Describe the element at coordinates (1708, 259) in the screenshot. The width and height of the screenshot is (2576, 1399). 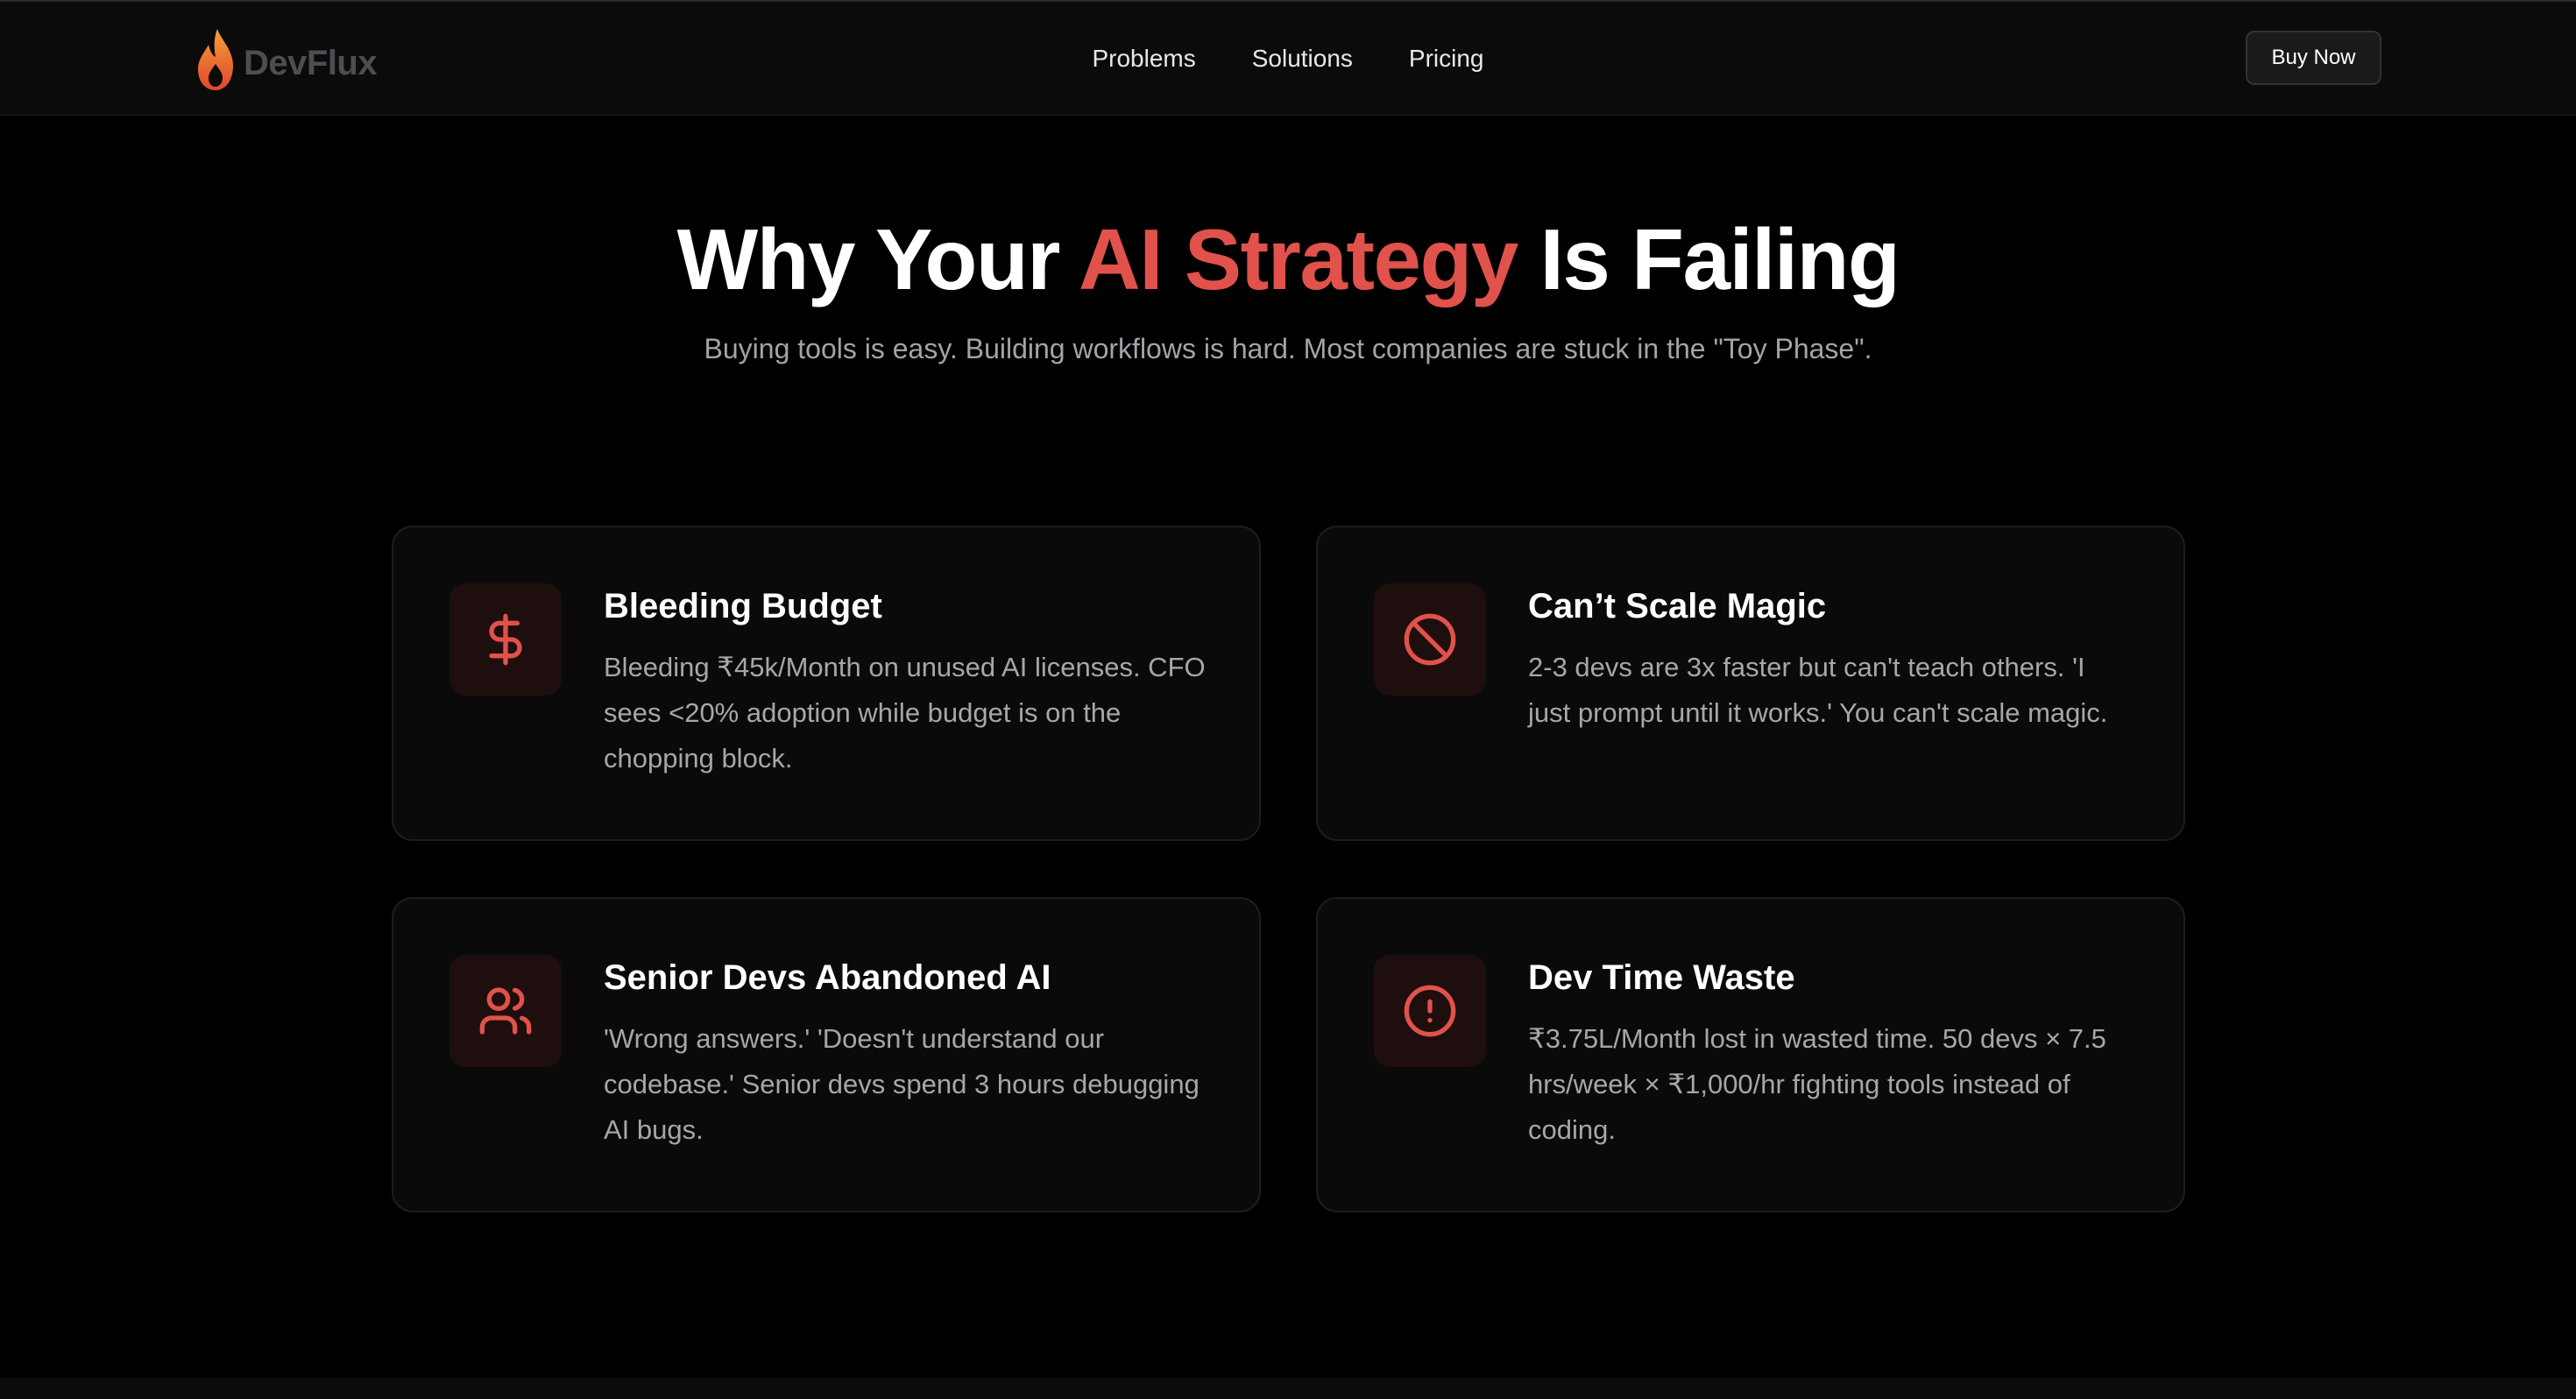
I see `hero-title-after: Is Failing` at that location.